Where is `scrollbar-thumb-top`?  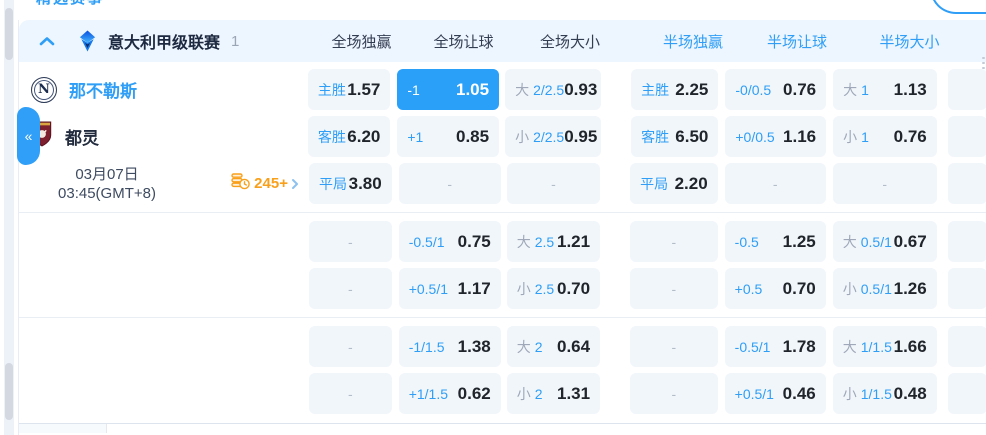
scrollbar-thumb-top is located at coordinates (9, 34).